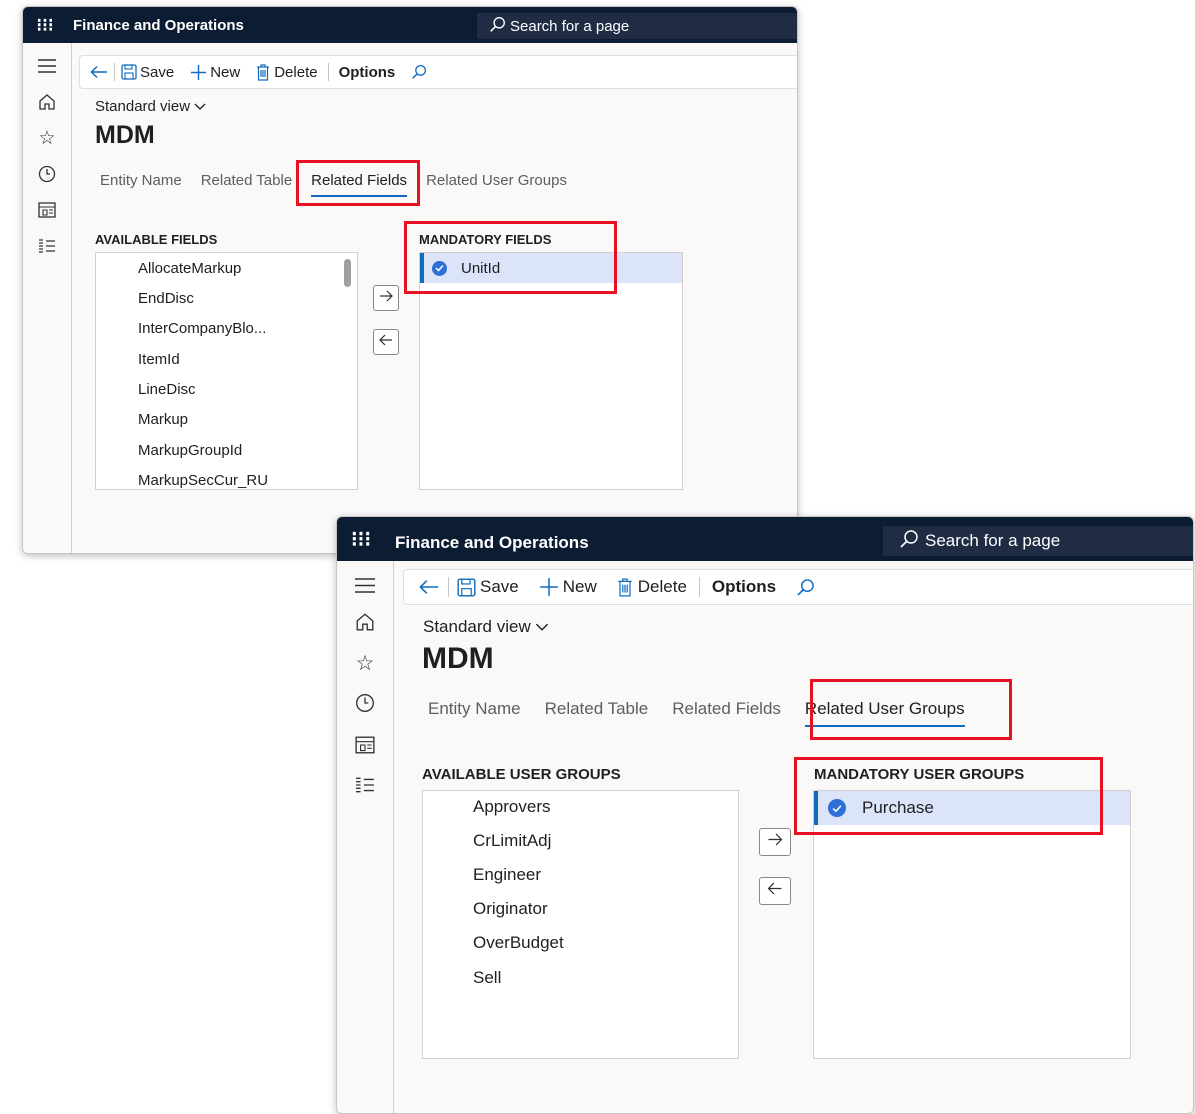 This screenshot has height=1114, width=1195. I want to click on list-item: Markup, so click(163, 419).